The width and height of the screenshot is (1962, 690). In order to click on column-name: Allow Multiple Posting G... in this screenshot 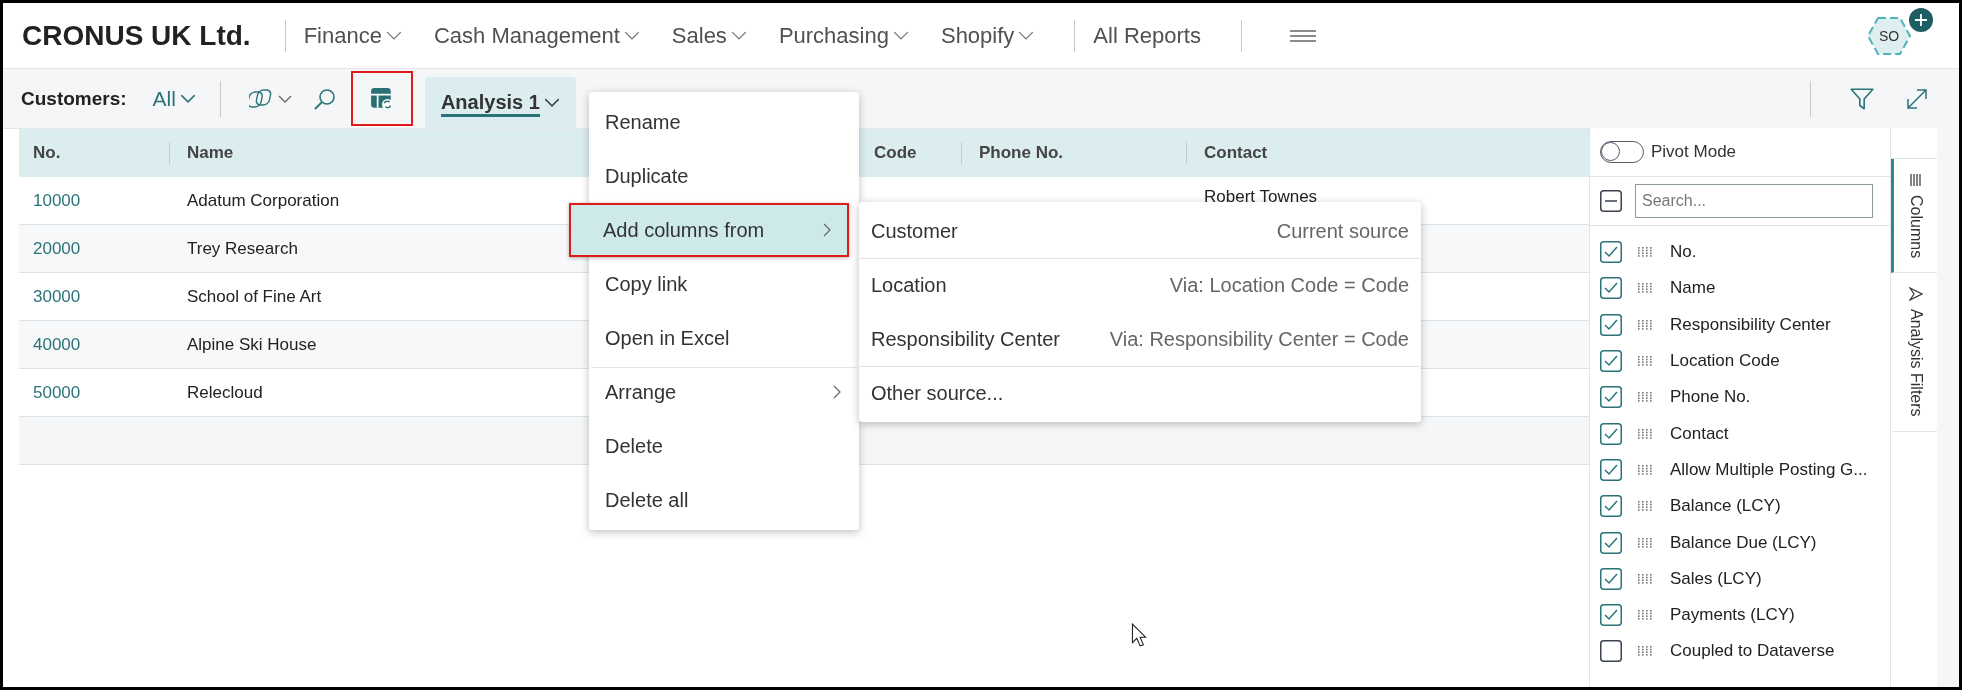, I will do `click(1769, 469)`.